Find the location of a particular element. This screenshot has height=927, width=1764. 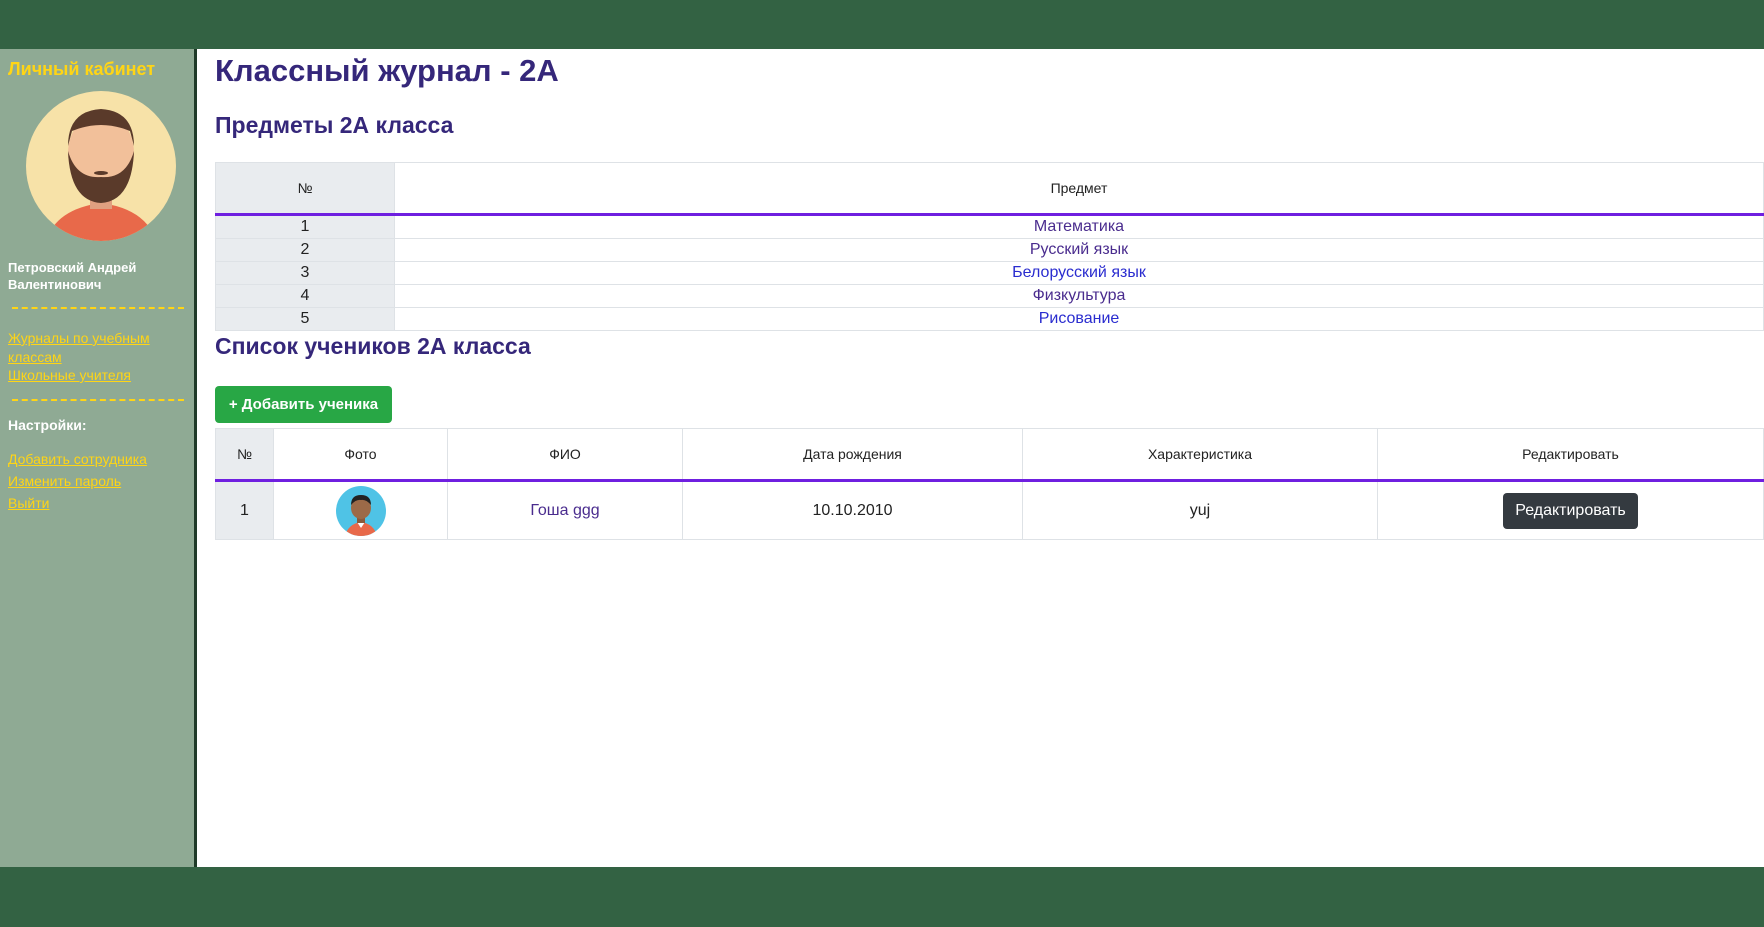

table-row: 4 Физкультура is located at coordinates (989, 296).